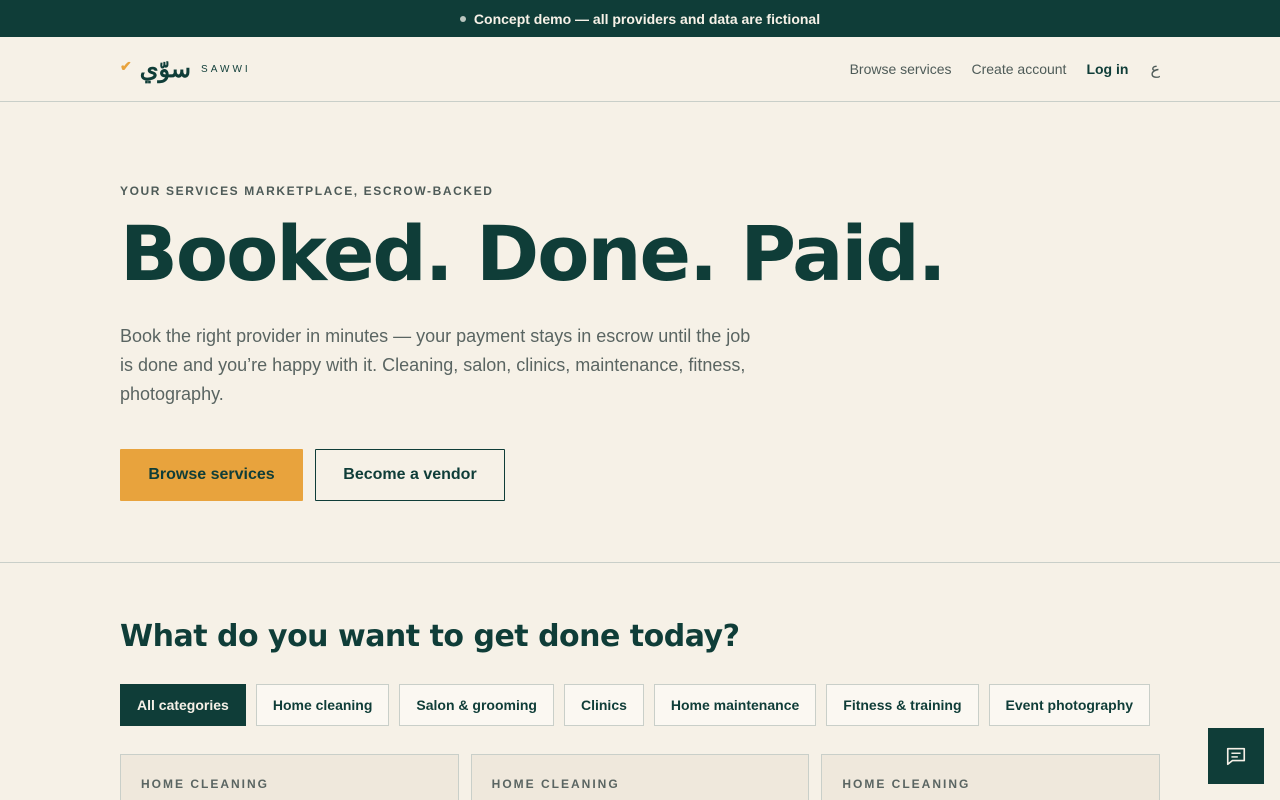 Image resolution: width=1280 pixels, height=800 pixels. What do you see at coordinates (126, 66) in the screenshot?
I see `double-check-icon: ✔` at bounding box center [126, 66].